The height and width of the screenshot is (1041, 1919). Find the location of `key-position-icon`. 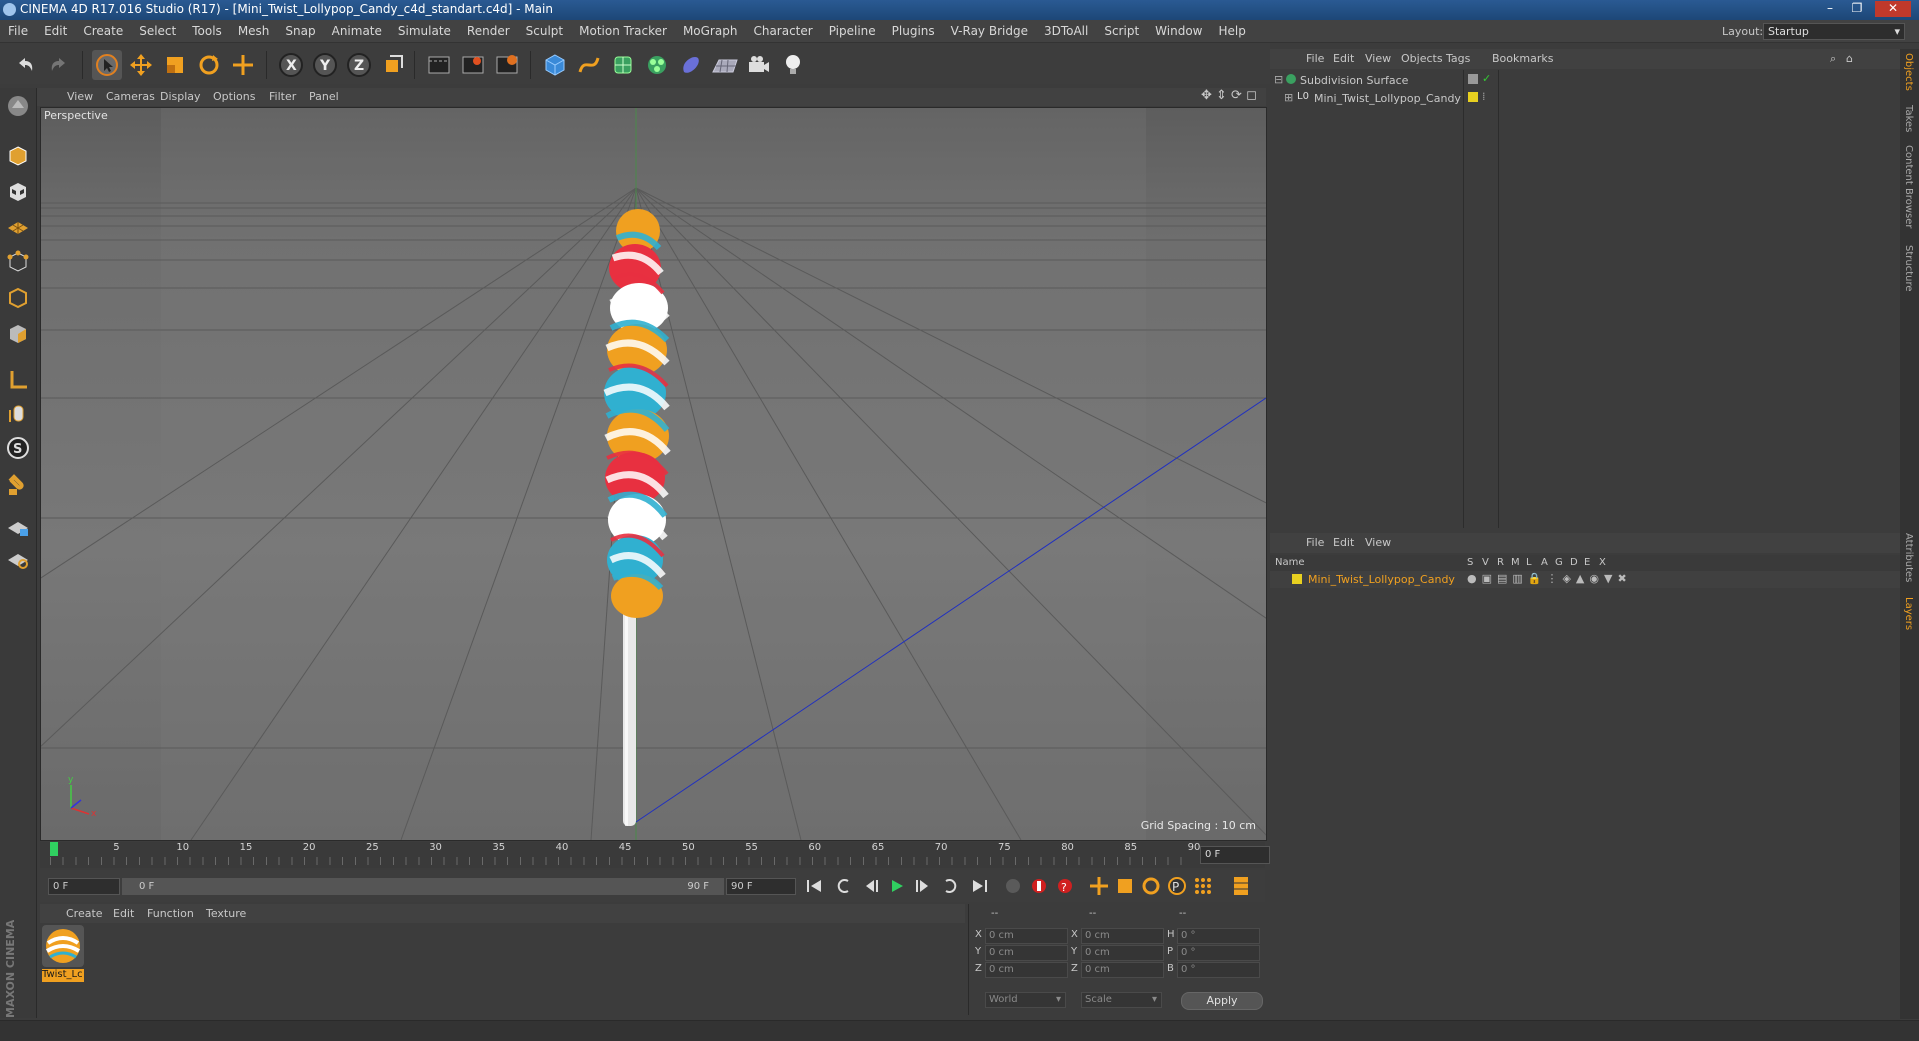

key-position-icon is located at coordinates (1099, 886).